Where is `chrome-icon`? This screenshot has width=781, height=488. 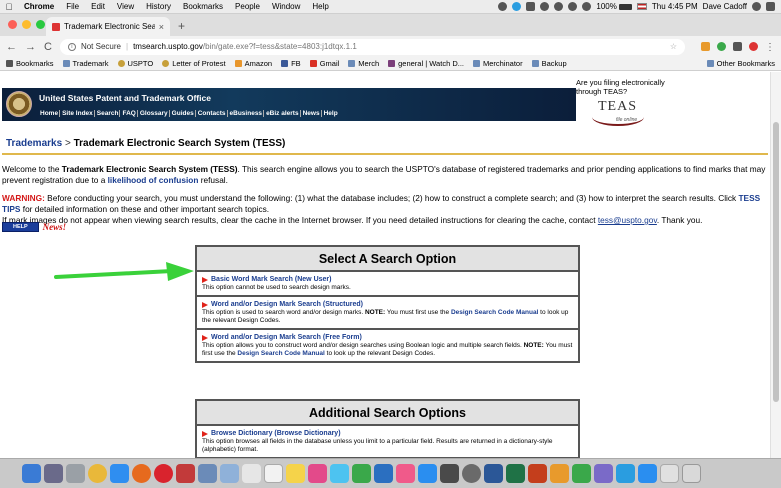
chrome-icon is located at coordinates (97, 473).